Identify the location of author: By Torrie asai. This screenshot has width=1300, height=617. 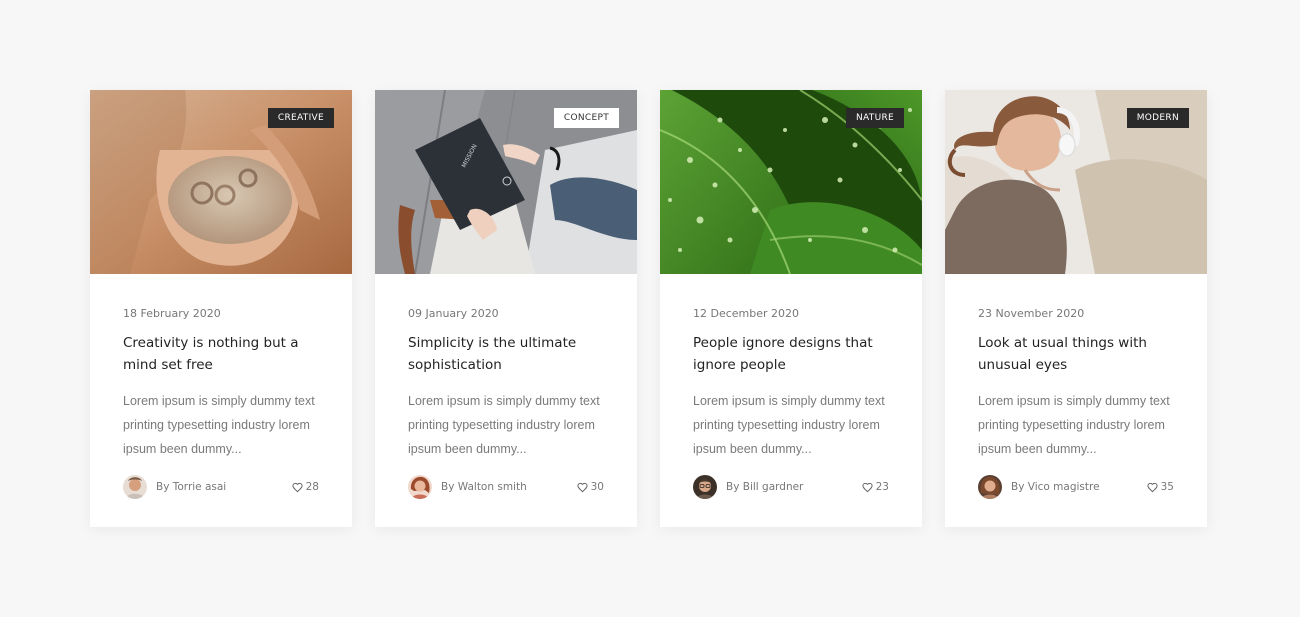
(174, 487).